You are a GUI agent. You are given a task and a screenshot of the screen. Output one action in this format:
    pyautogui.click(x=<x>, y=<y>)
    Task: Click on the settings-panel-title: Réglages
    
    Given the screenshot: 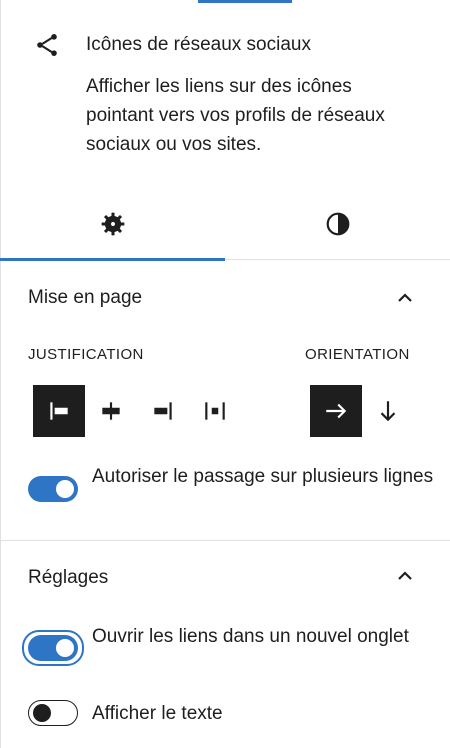 What is the action you would take?
    pyautogui.click(x=68, y=577)
    